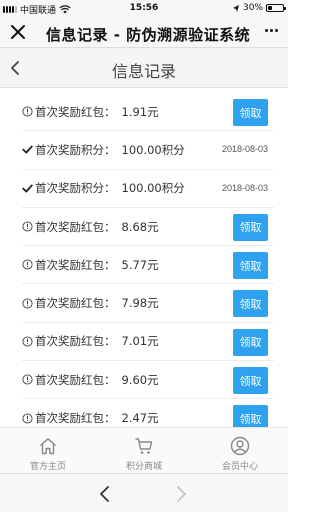 The image size is (320, 512). I want to click on tab-home: 官方主页, so click(48, 450).